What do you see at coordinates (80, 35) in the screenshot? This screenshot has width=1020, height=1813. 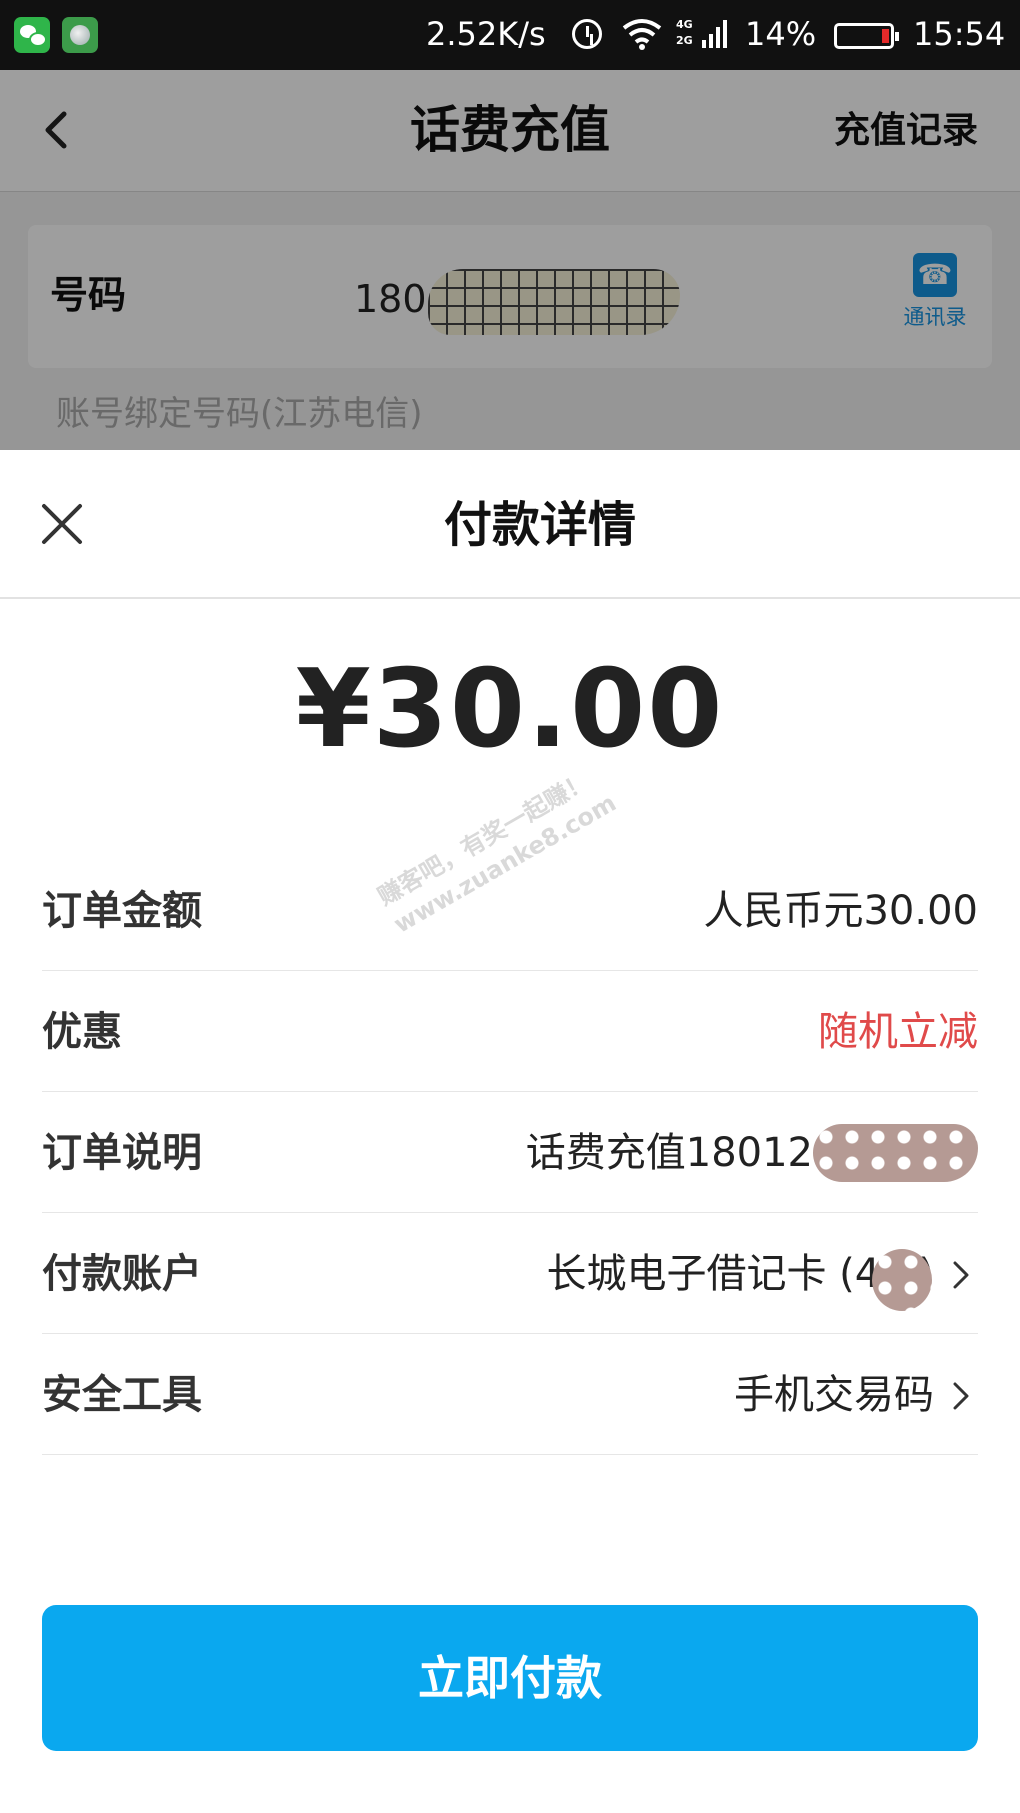 I see `app-icon` at bounding box center [80, 35].